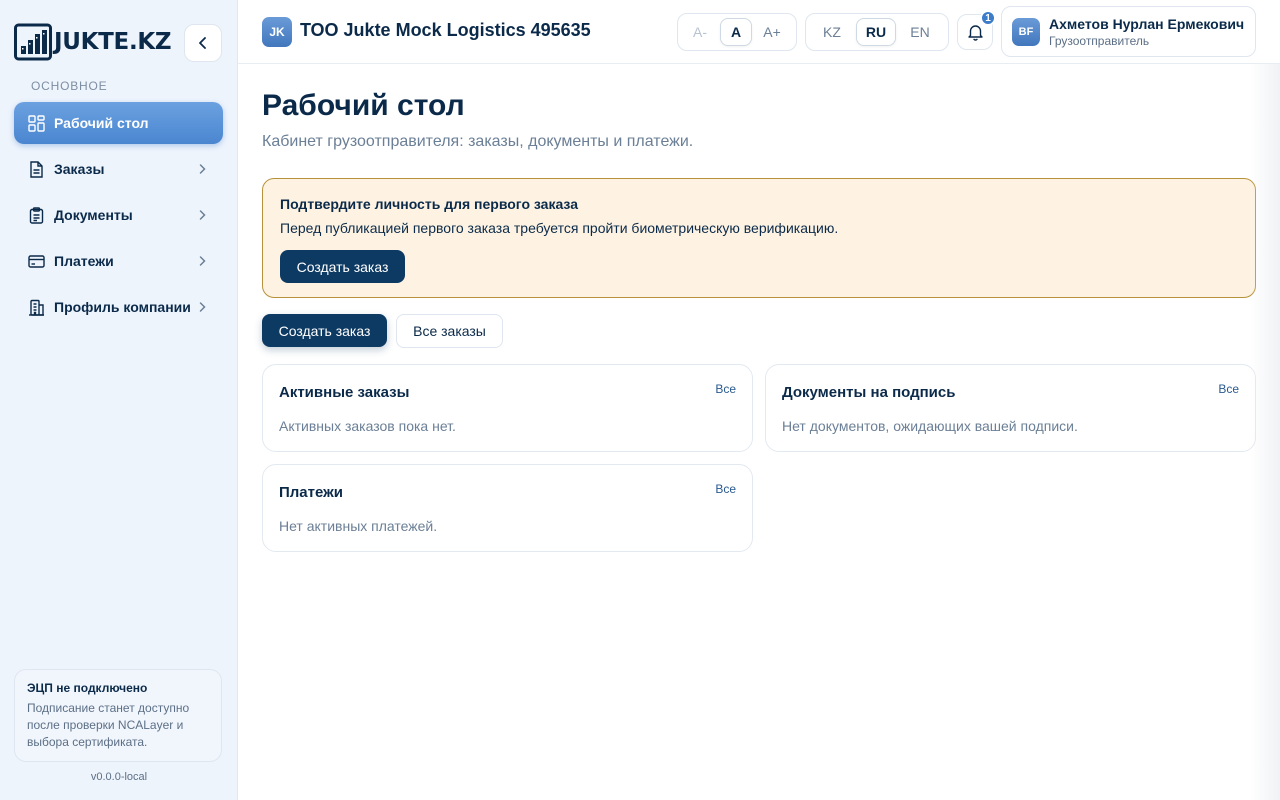 This screenshot has height=800, width=1280. What do you see at coordinates (725, 389) in the screenshot?
I see `active-orders-all-link: Все` at bounding box center [725, 389].